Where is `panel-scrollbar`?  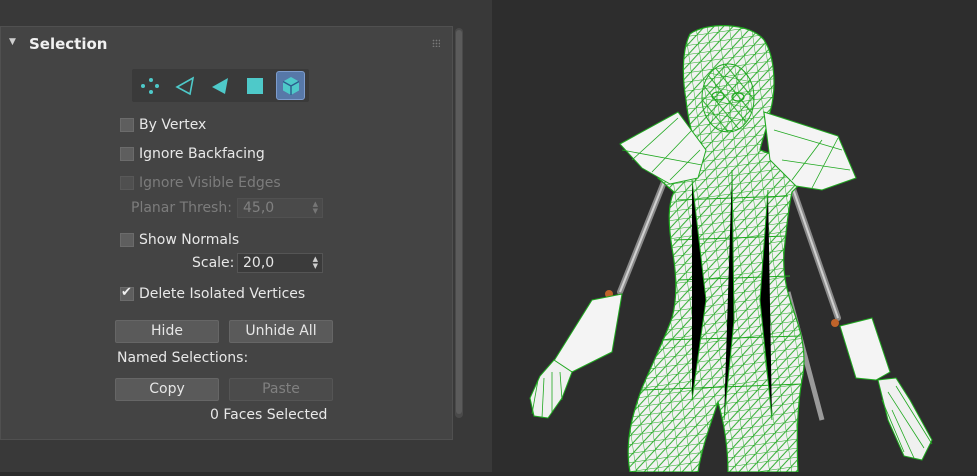 panel-scrollbar is located at coordinates (459, 223).